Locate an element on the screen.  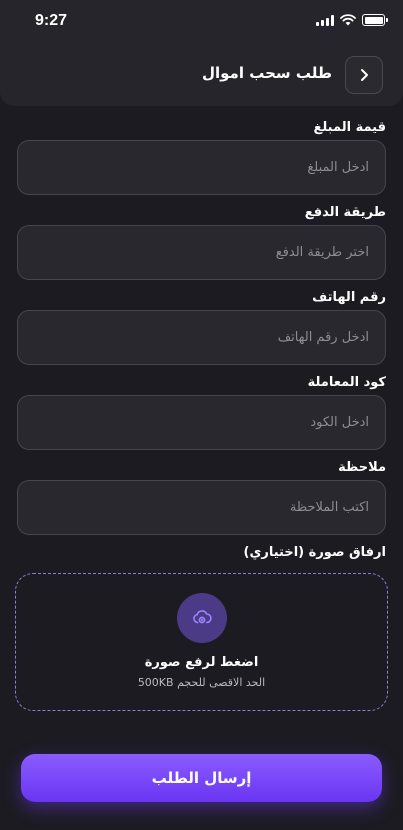
submit-request-button: إرسال الطلب is located at coordinates (201, 778).